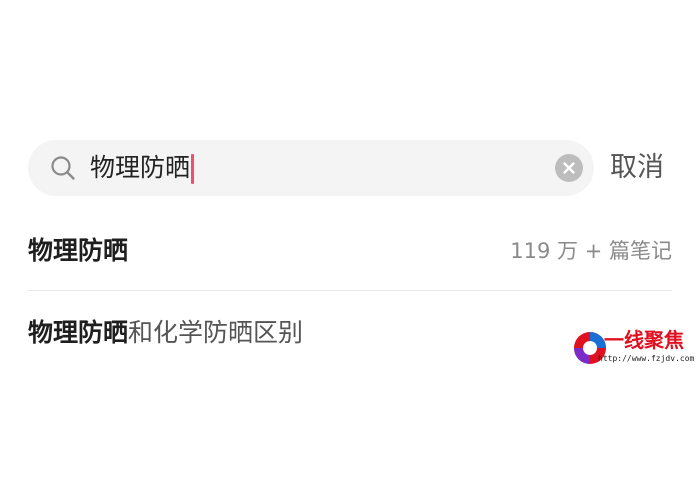 This screenshot has width=700, height=500. What do you see at coordinates (63, 168) in the screenshot?
I see `search-icon` at bounding box center [63, 168].